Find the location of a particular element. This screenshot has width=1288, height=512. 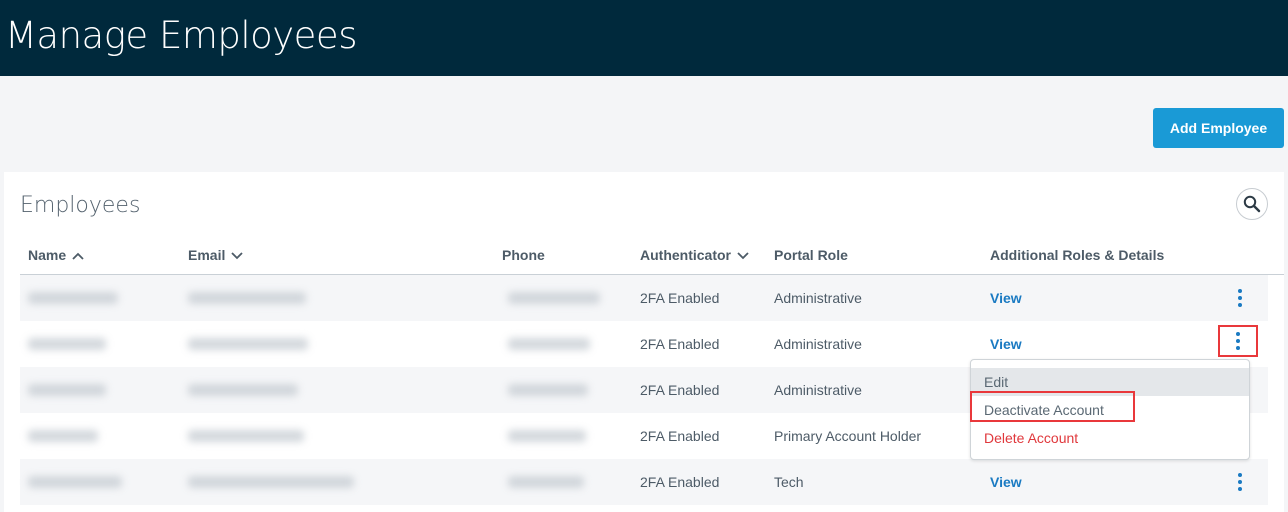

card-title: Employees is located at coordinates (80, 205).